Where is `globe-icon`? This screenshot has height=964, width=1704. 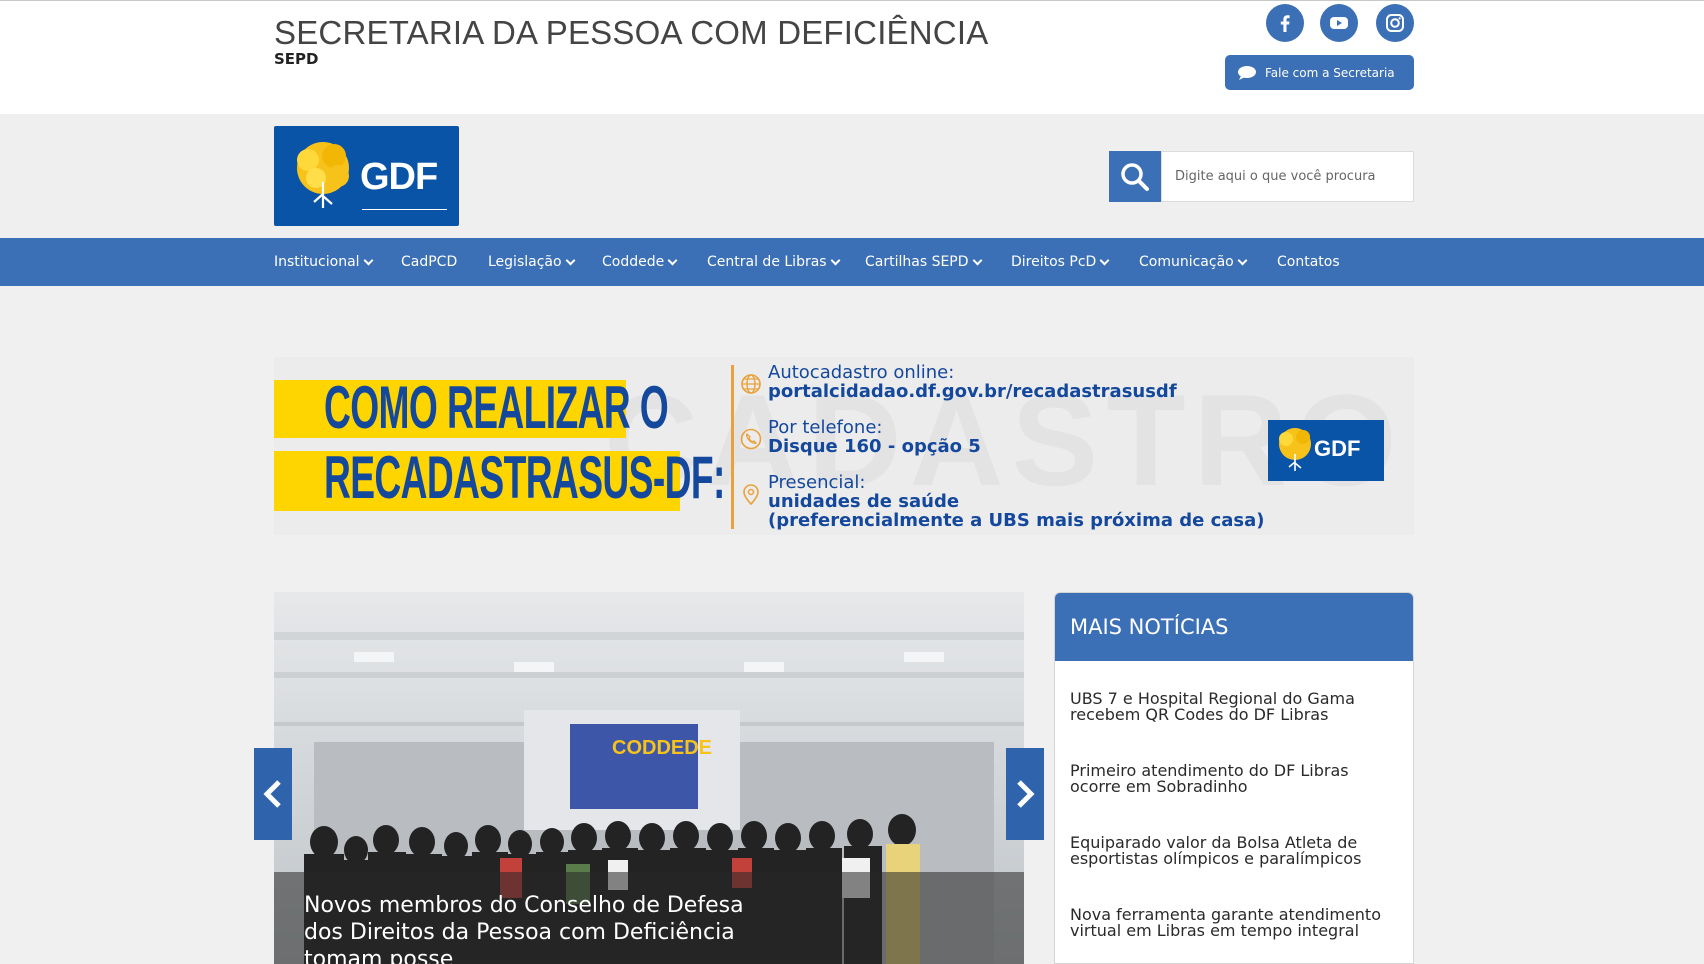 globe-icon is located at coordinates (751, 384).